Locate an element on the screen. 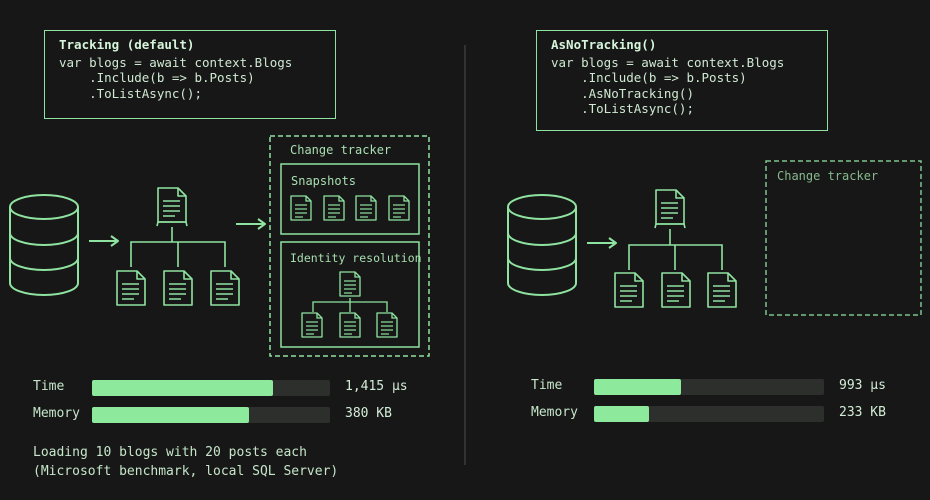 This screenshot has width=930, height=500. code-title: AsNoTracking() is located at coordinates (604, 44).